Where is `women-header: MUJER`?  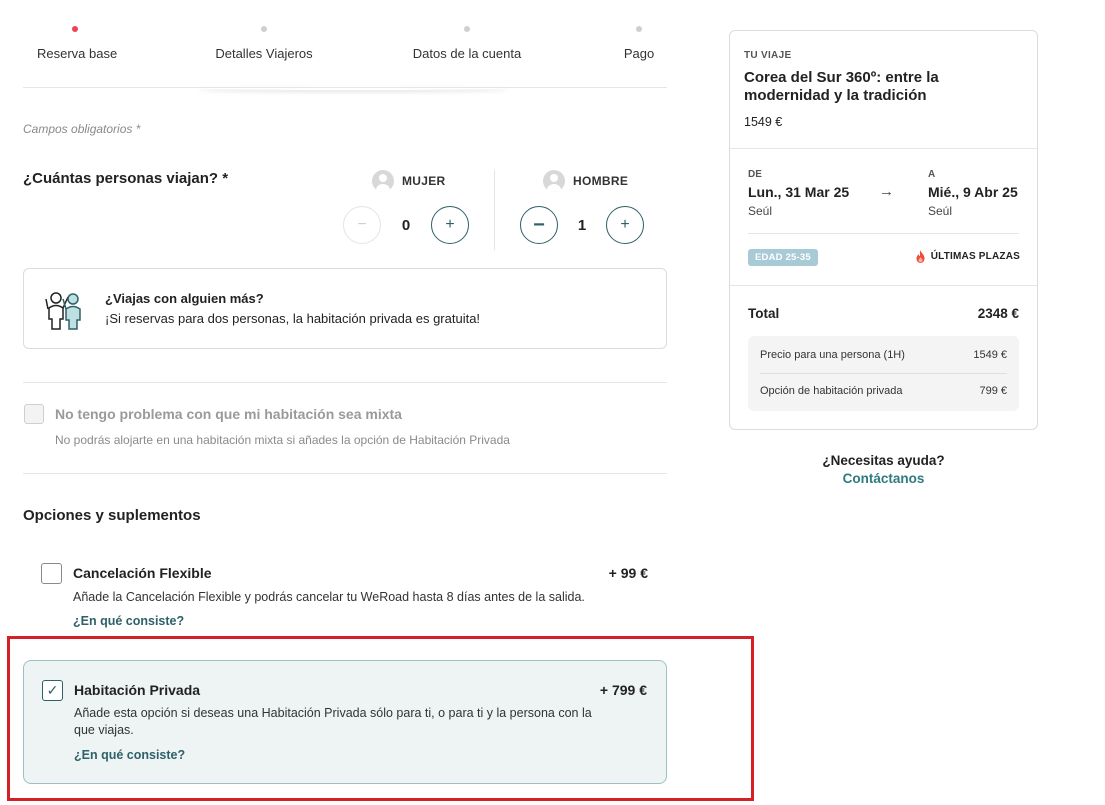 women-header: MUJER is located at coordinates (420, 181).